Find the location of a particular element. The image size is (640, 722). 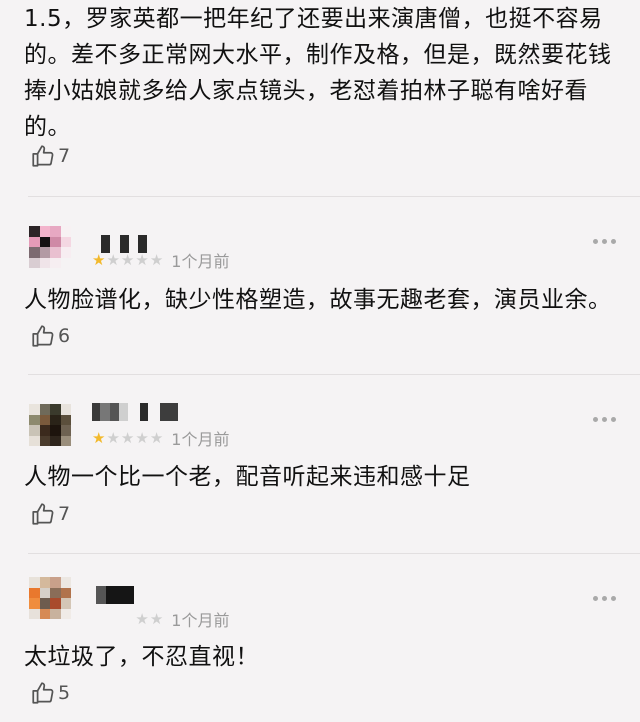

like-count: 6 is located at coordinates (64, 336).